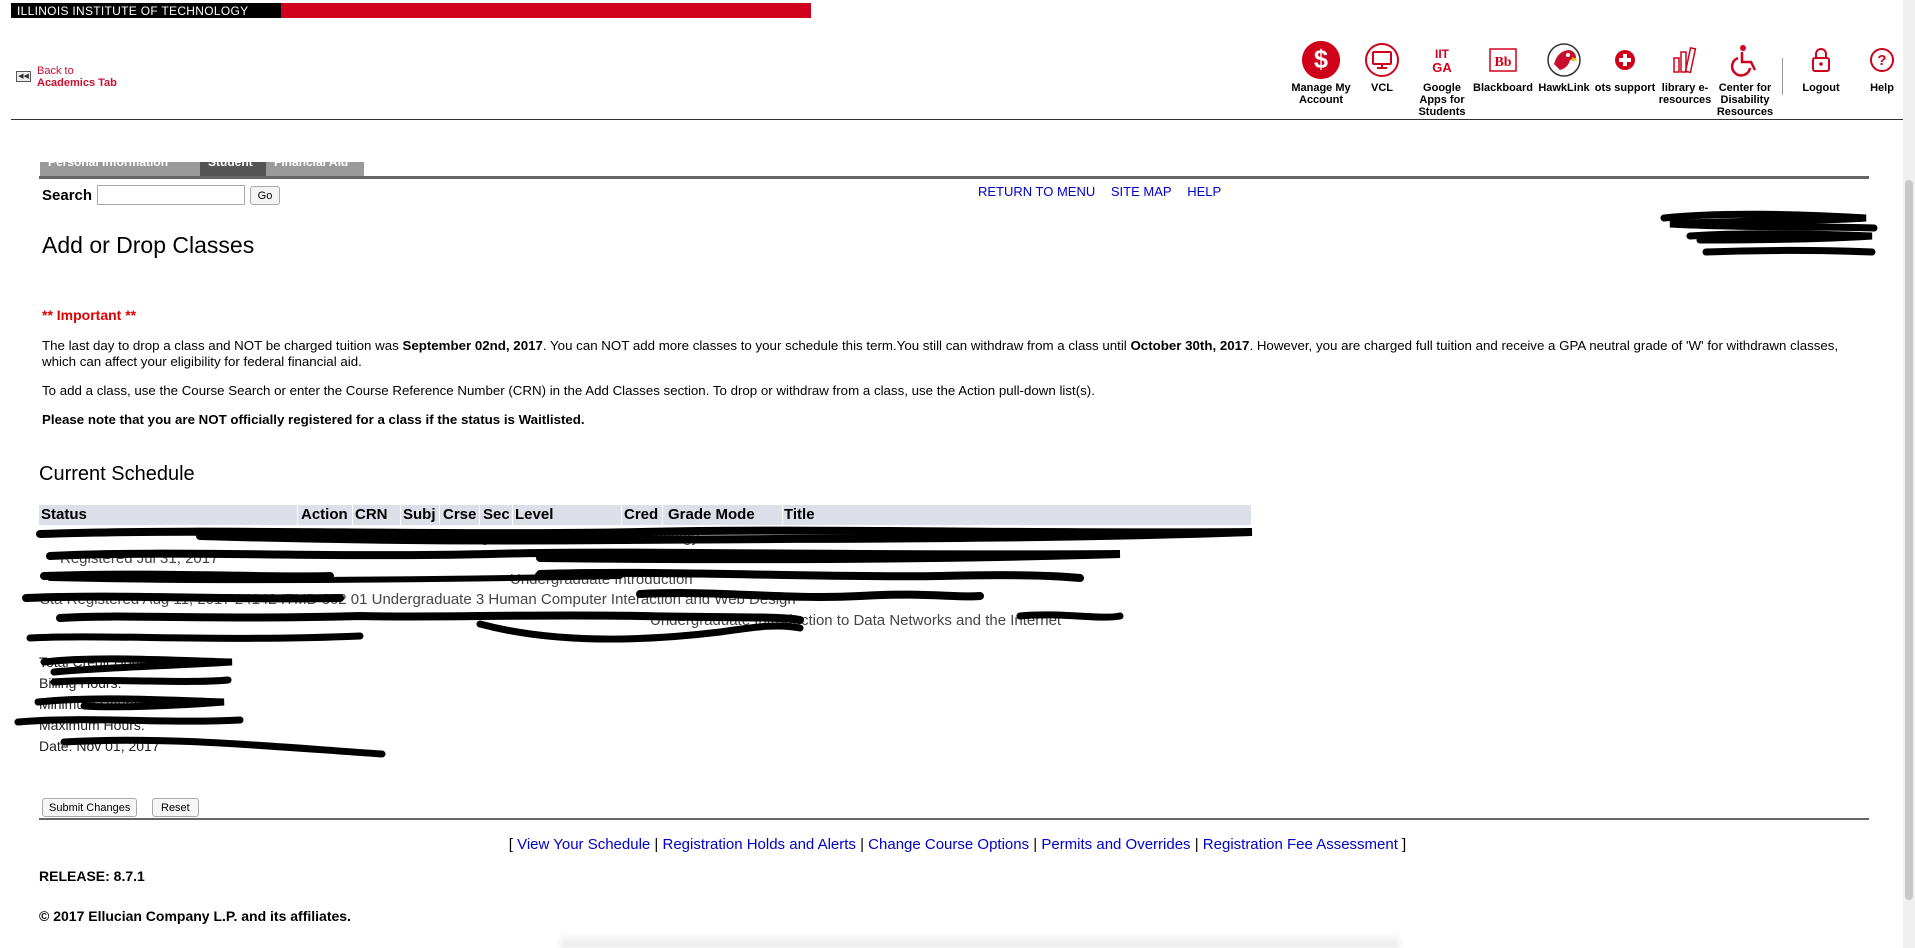  I want to click on page-title: Add or Drop Classes, so click(148, 245).